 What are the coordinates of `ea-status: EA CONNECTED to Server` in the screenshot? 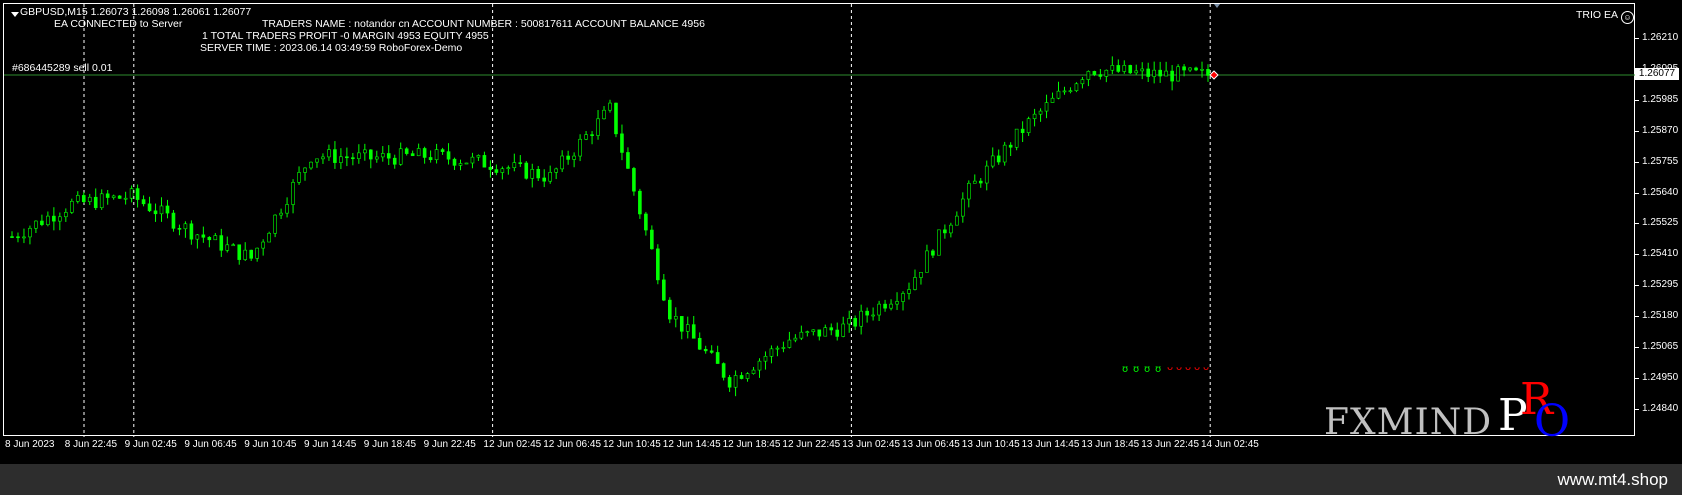 It's located at (118, 24).